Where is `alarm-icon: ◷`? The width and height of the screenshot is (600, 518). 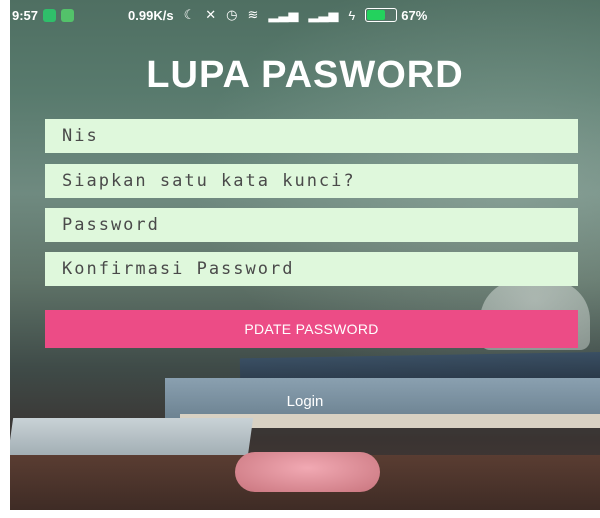
alarm-icon: ◷ is located at coordinates (232, 14).